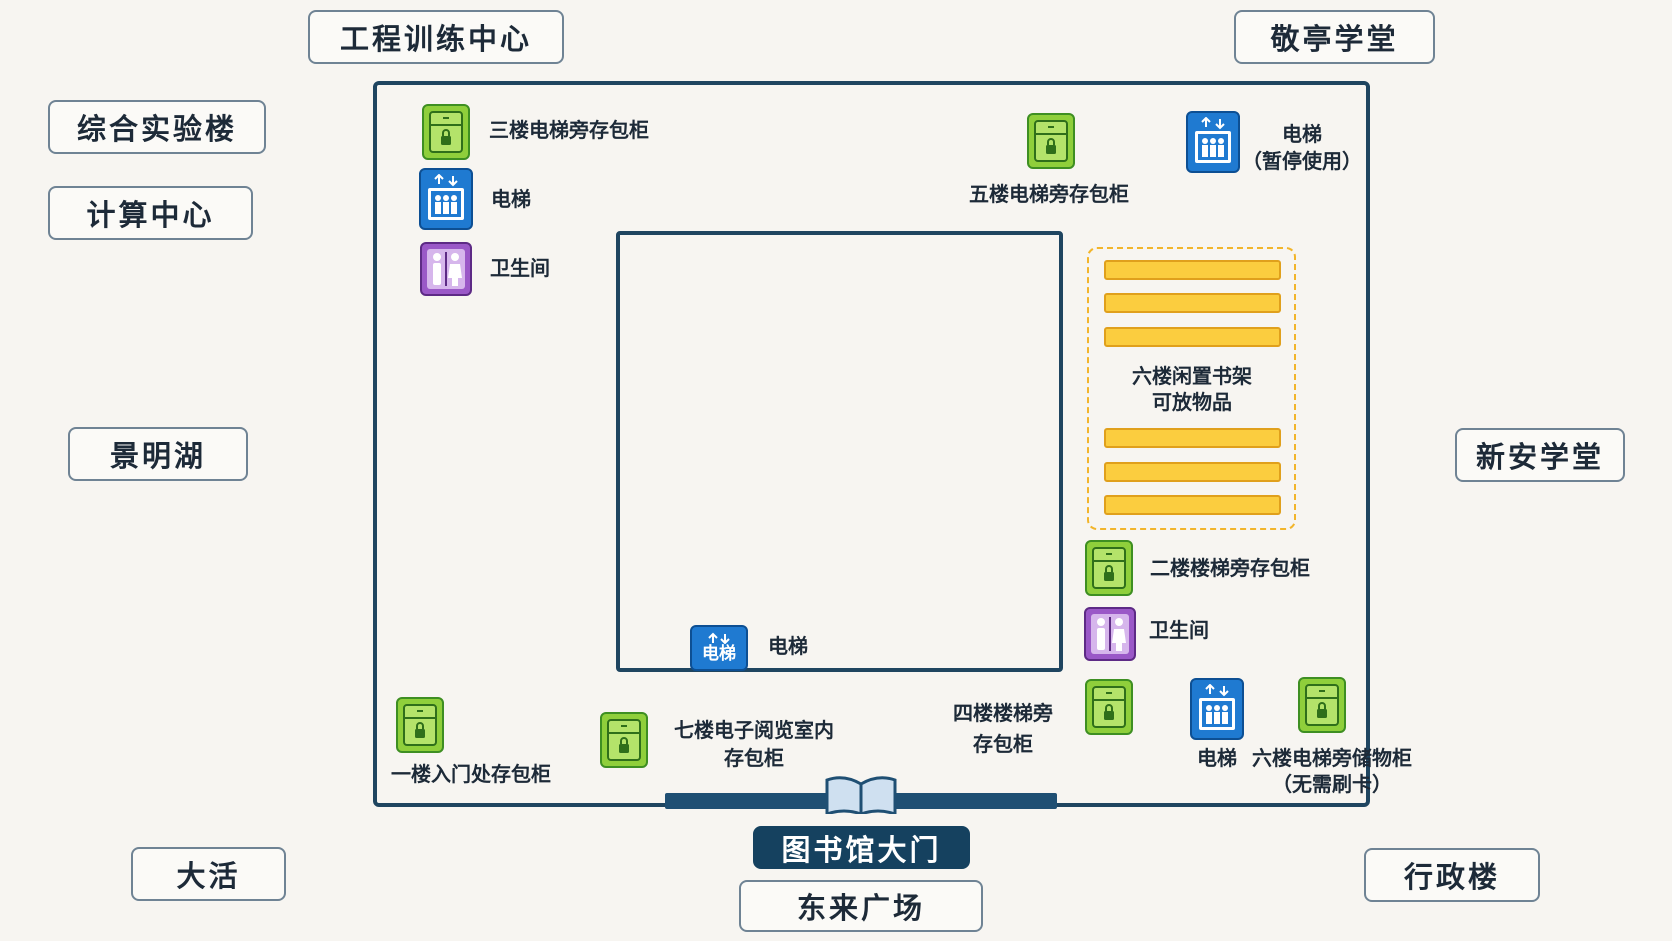 This screenshot has height=941, width=1672. I want to click on building-donglai-square: 东来广场, so click(861, 906).